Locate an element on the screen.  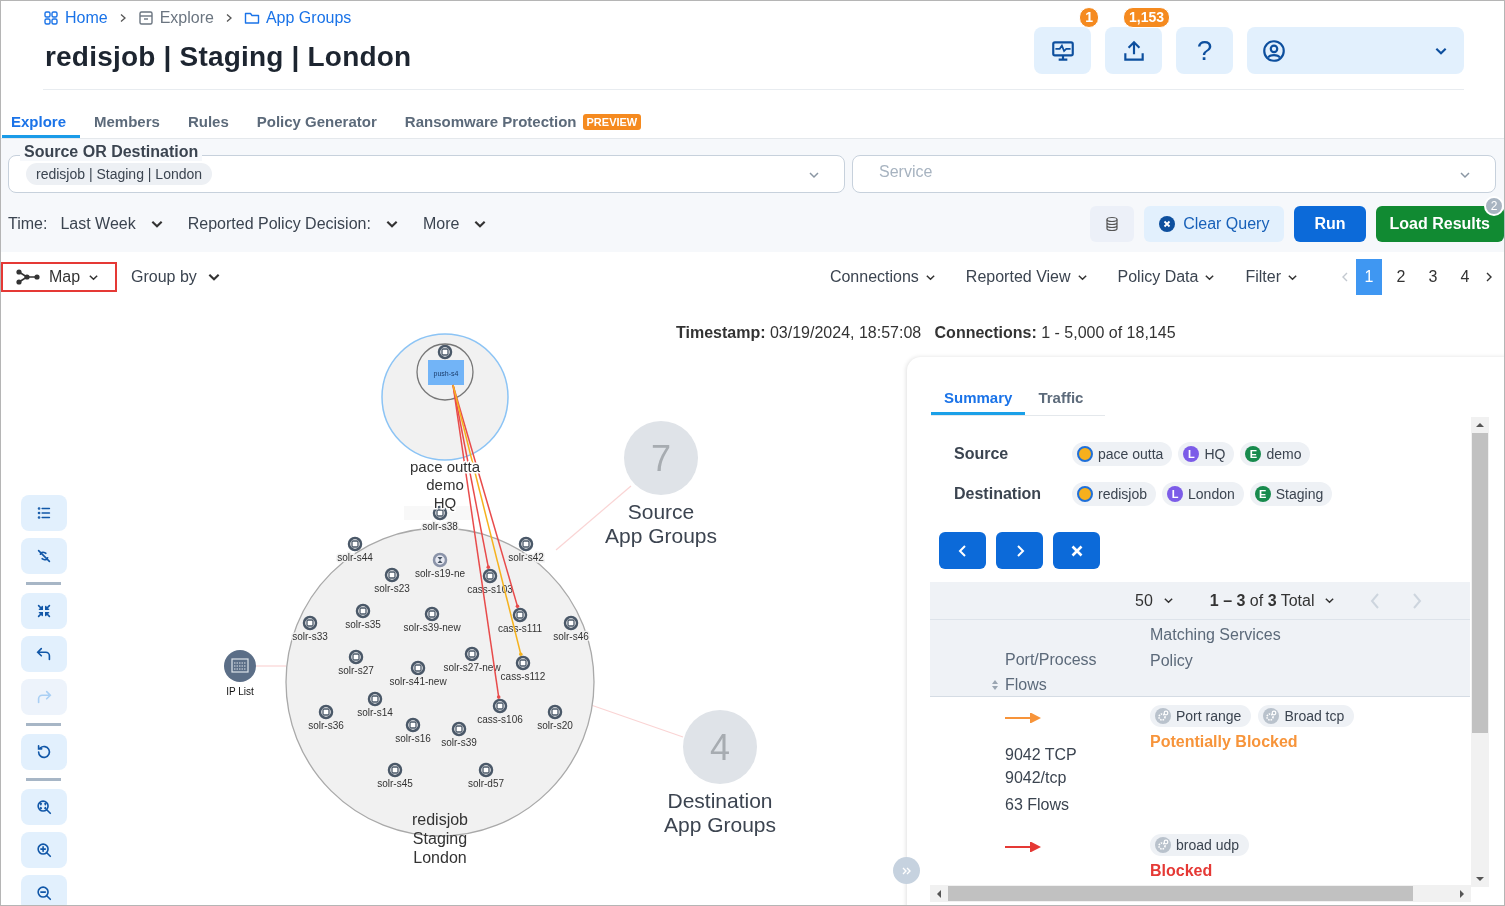
scroll-right-icon is located at coordinates (1462, 893).